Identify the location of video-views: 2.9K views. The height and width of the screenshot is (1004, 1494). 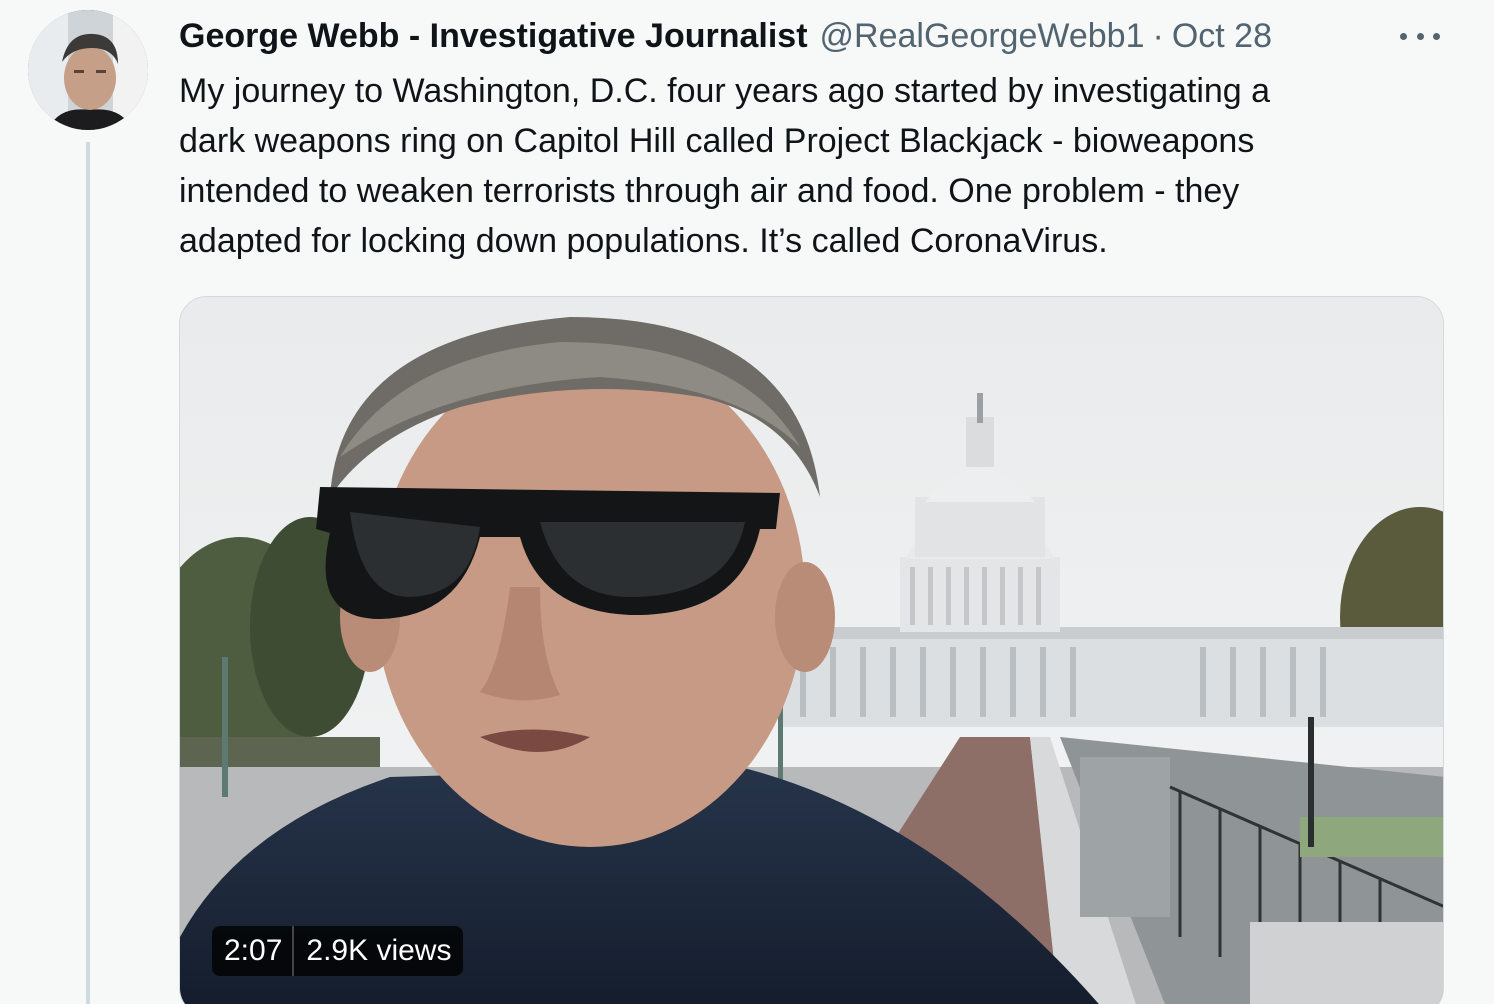
(378, 951).